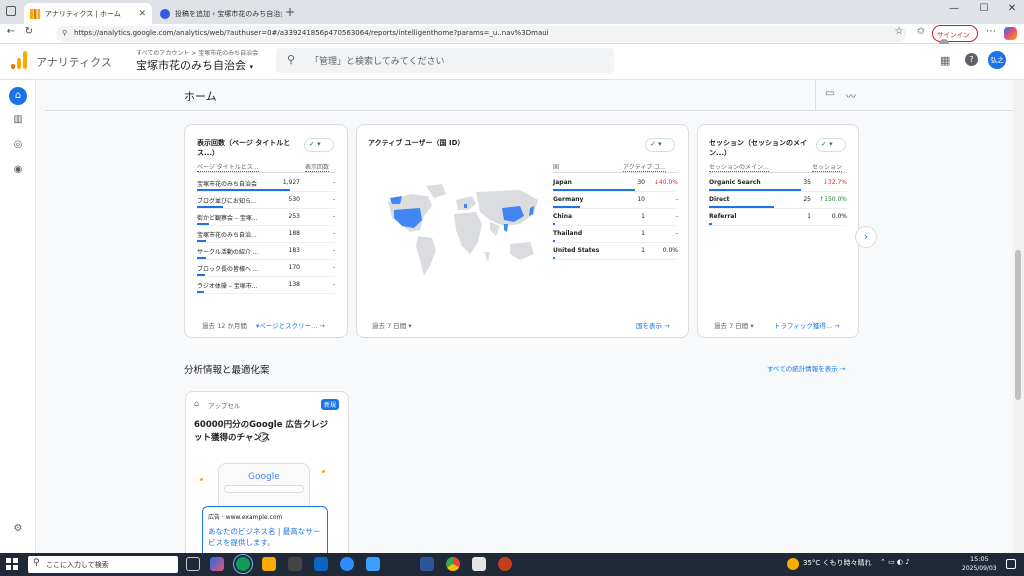 This screenshot has width=1024, height=576. What do you see at coordinates (955, 37) in the screenshot?
I see `signin-button: サインイン` at bounding box center [955, 37].